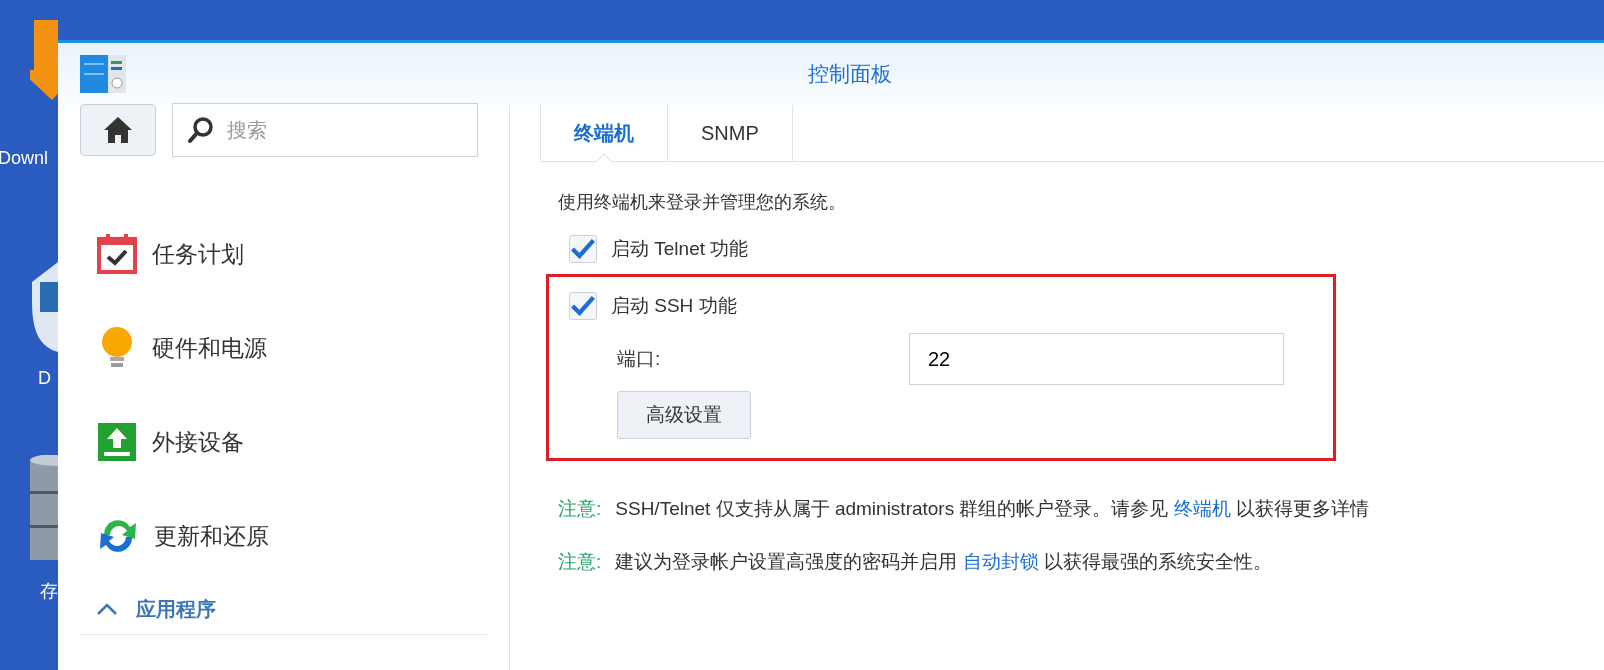  What do you see at coordinates (103, 74) in the screenshot?
I see `app-logo-icon` at bounding box center [103, 74].